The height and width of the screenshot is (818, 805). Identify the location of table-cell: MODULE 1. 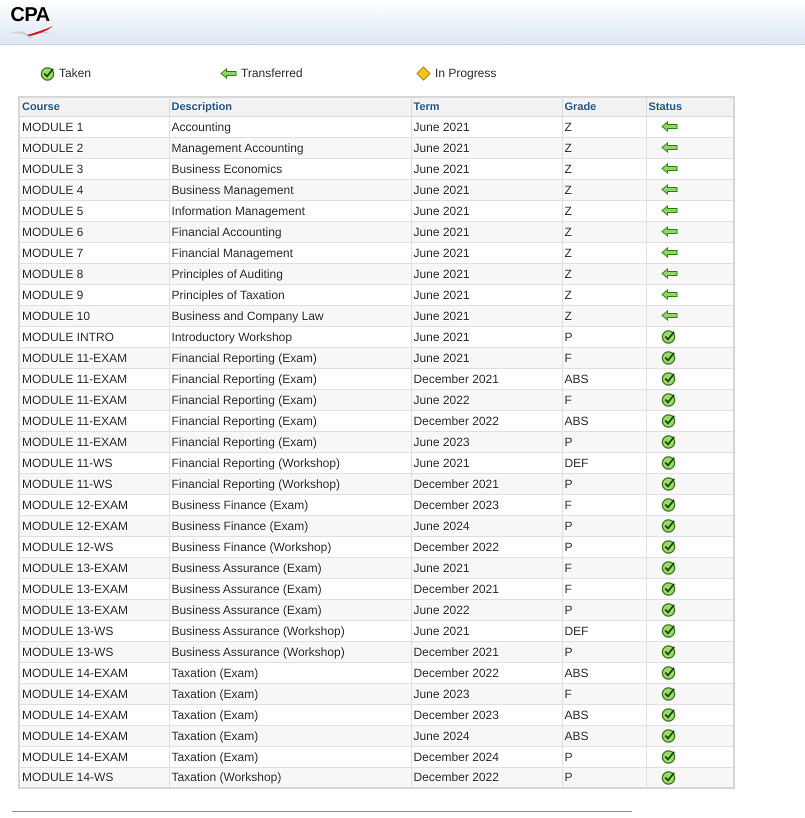
(94, 126).